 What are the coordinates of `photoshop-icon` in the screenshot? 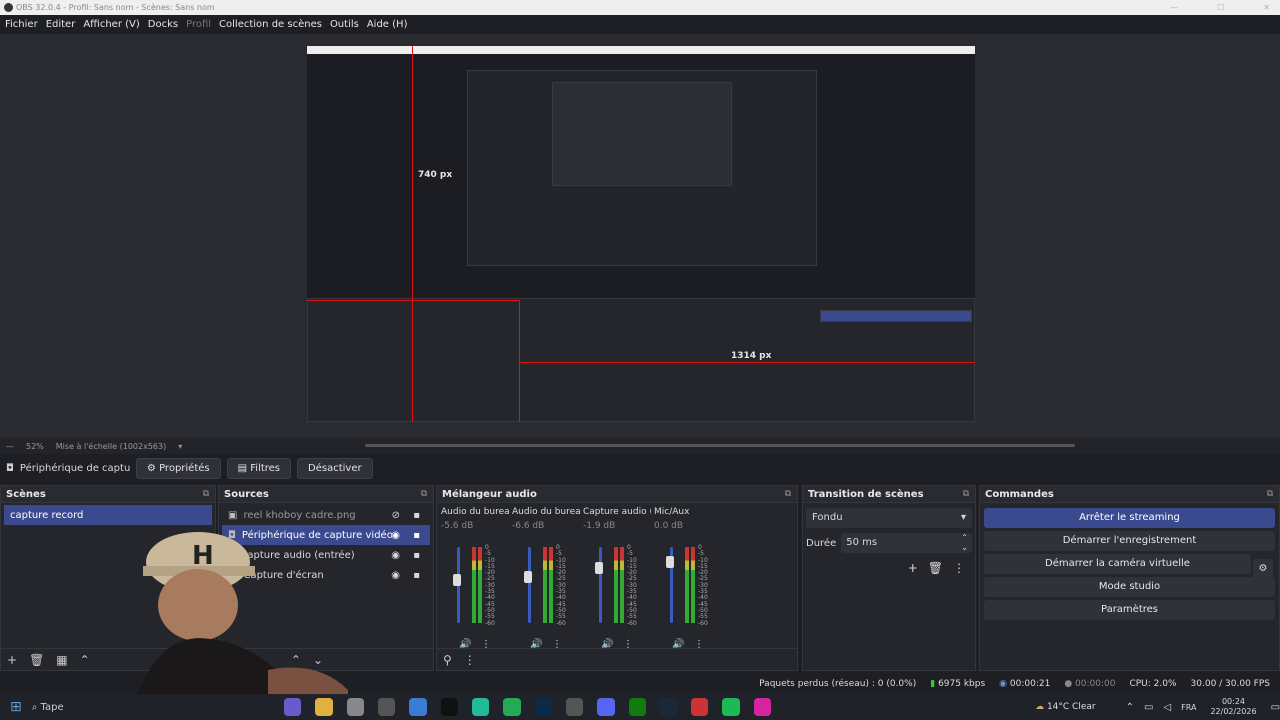 It's located at (543, 707).